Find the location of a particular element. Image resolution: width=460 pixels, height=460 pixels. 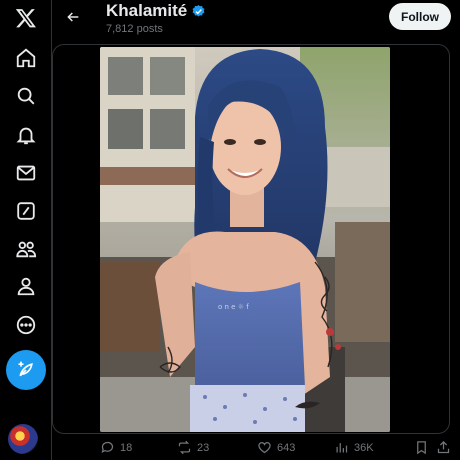

heart-icon is located at coordinates (264, 448).